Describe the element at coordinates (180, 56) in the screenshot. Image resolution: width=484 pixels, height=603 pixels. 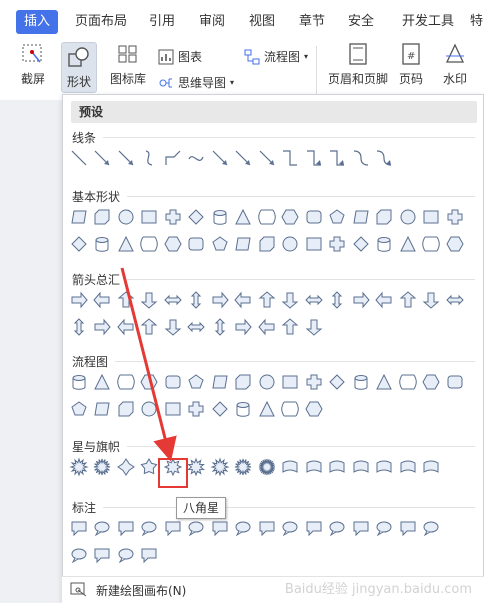
I see `chart-button: 图表` at that location.